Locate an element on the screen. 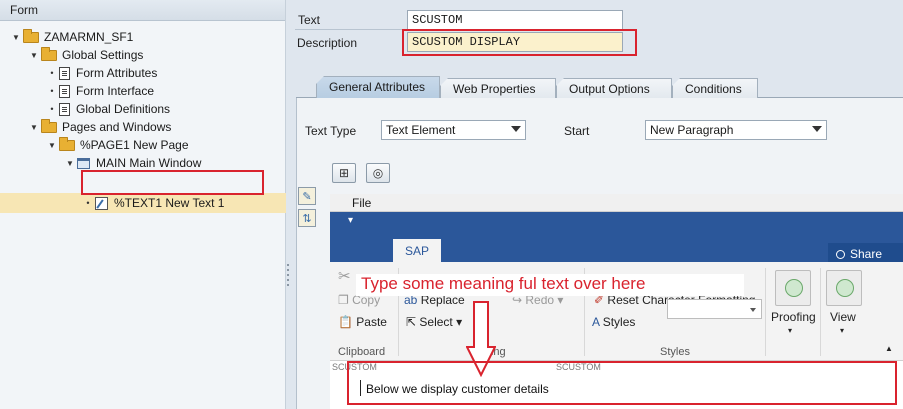 The height and width of the screenshot is (409, 903). text-field: SCUSTOM is located at coordinates (515, 20).